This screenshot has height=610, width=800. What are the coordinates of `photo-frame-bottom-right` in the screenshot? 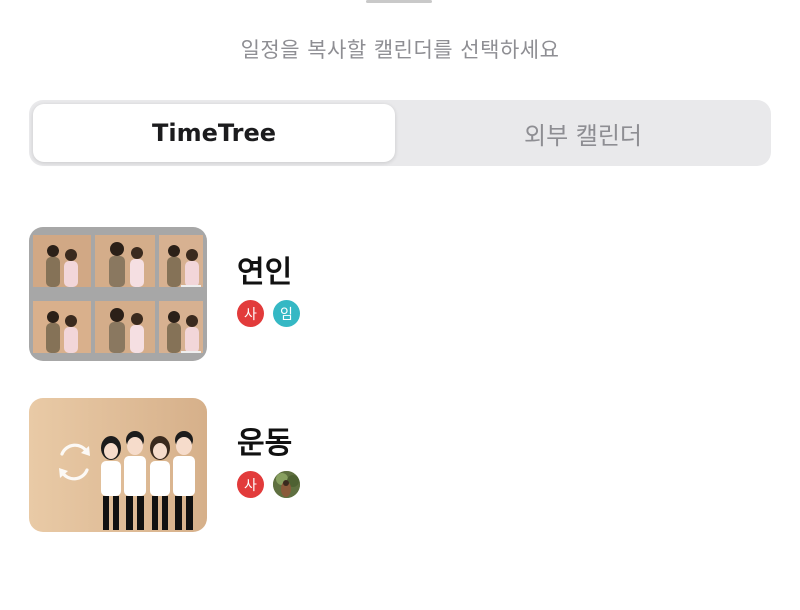 It's located at (181, 327).